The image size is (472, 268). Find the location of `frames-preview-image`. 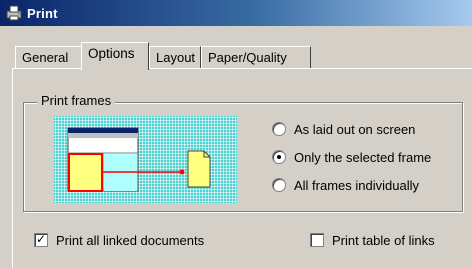

frames-preview-image is located at coordinates (145, 159).